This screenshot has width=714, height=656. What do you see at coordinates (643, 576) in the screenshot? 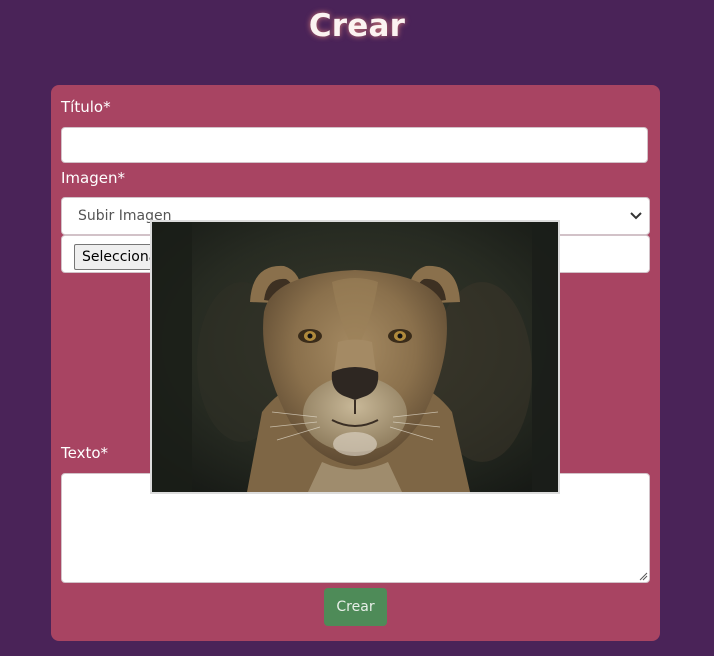
I see `resize-grip-icon` at bounding box center [643, 576].